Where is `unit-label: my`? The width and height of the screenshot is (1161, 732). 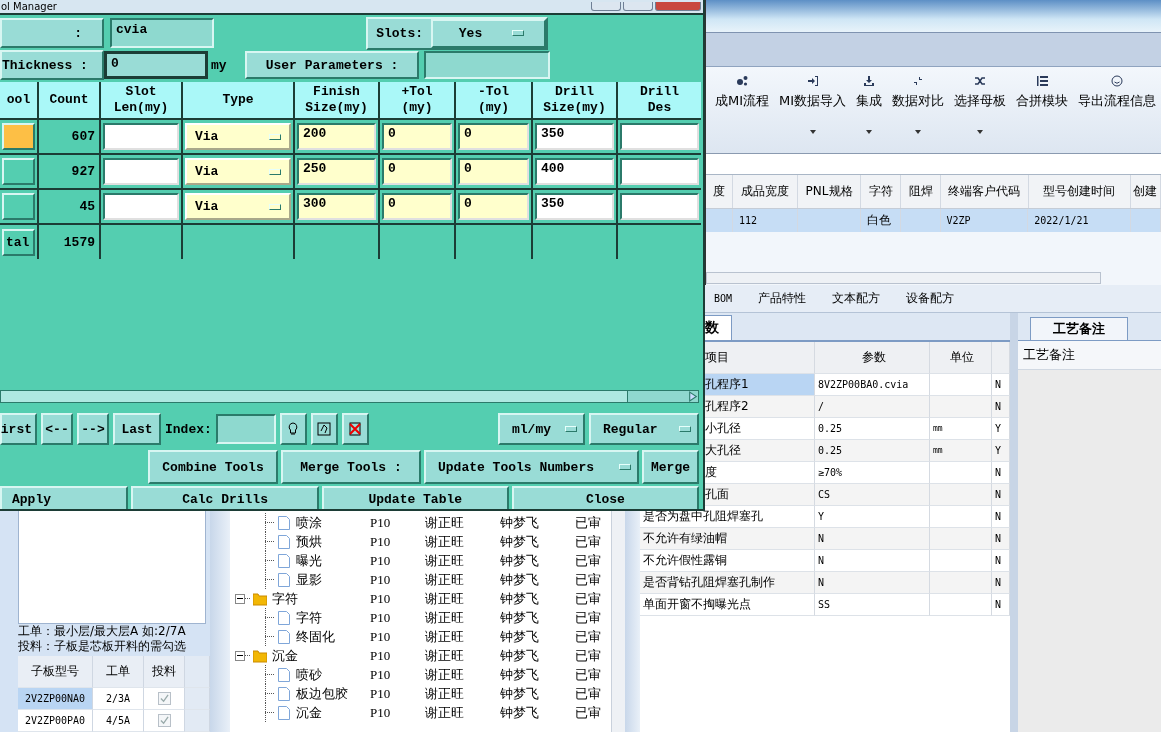 unit-label: my is located at coordinates (219, 65).